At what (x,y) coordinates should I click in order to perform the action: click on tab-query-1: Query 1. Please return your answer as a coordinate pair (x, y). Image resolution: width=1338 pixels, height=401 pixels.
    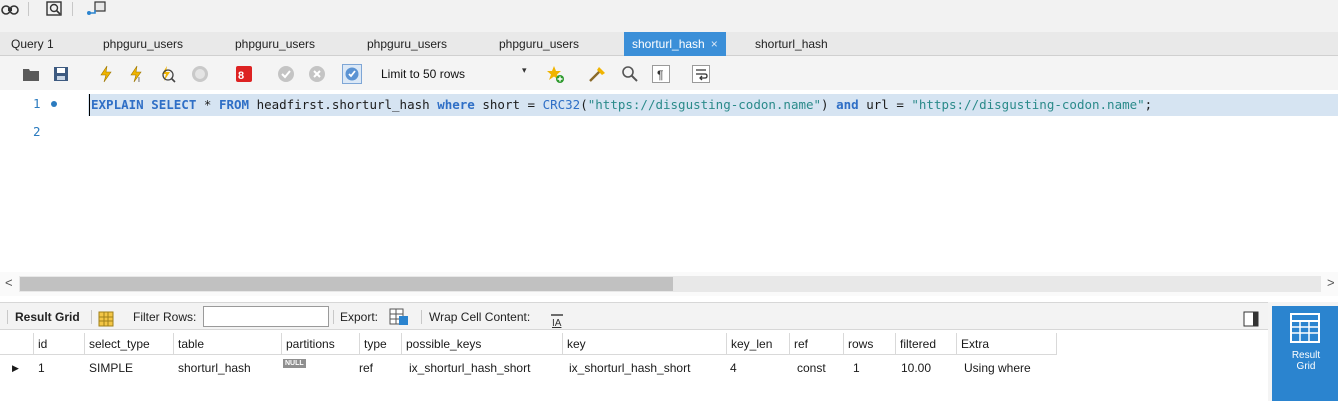
    Looking at the image, I should click on (32, 44).